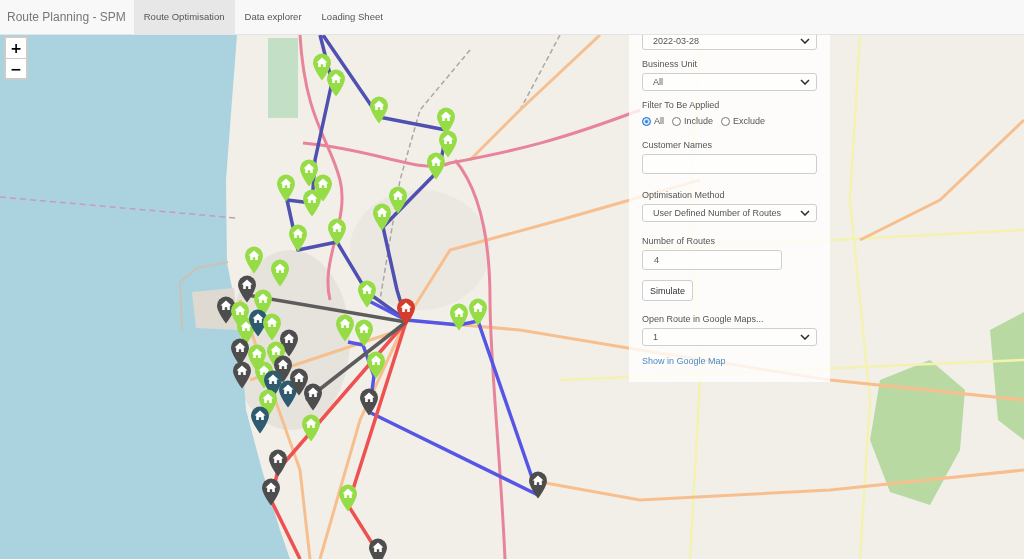  I want to click on field-label: Optimisation Method, so click(683, 195).